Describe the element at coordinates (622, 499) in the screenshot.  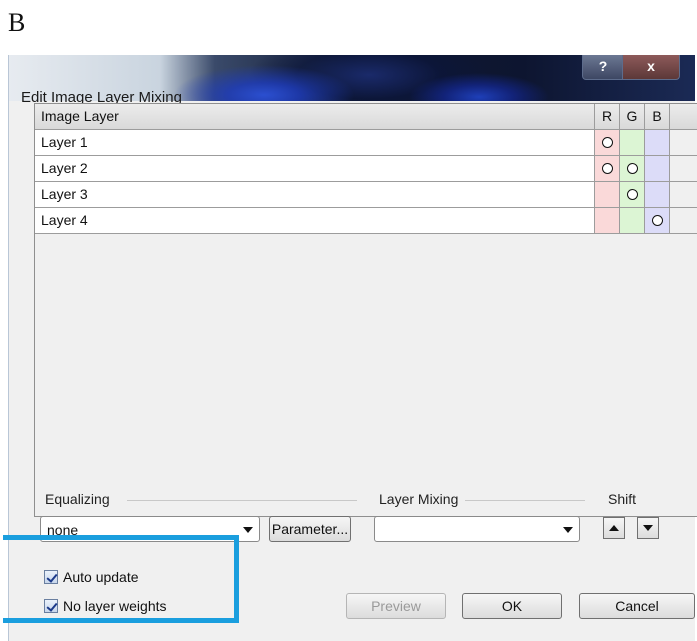
I see `shift-label: Shift` at that location.